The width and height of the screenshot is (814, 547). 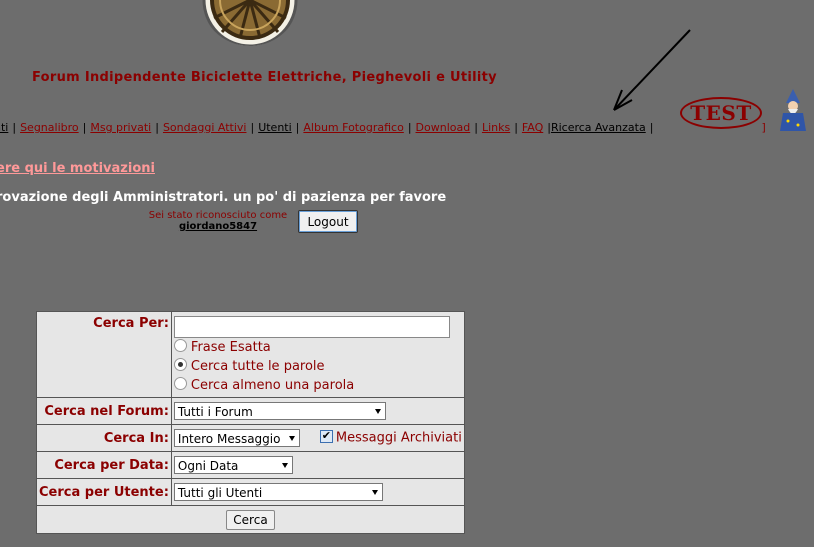 What do you see at coordinates (120, 127) in the screenshot?
I see `nav-item-msg-privati: Msg privati` at bounding box center [120, 127].